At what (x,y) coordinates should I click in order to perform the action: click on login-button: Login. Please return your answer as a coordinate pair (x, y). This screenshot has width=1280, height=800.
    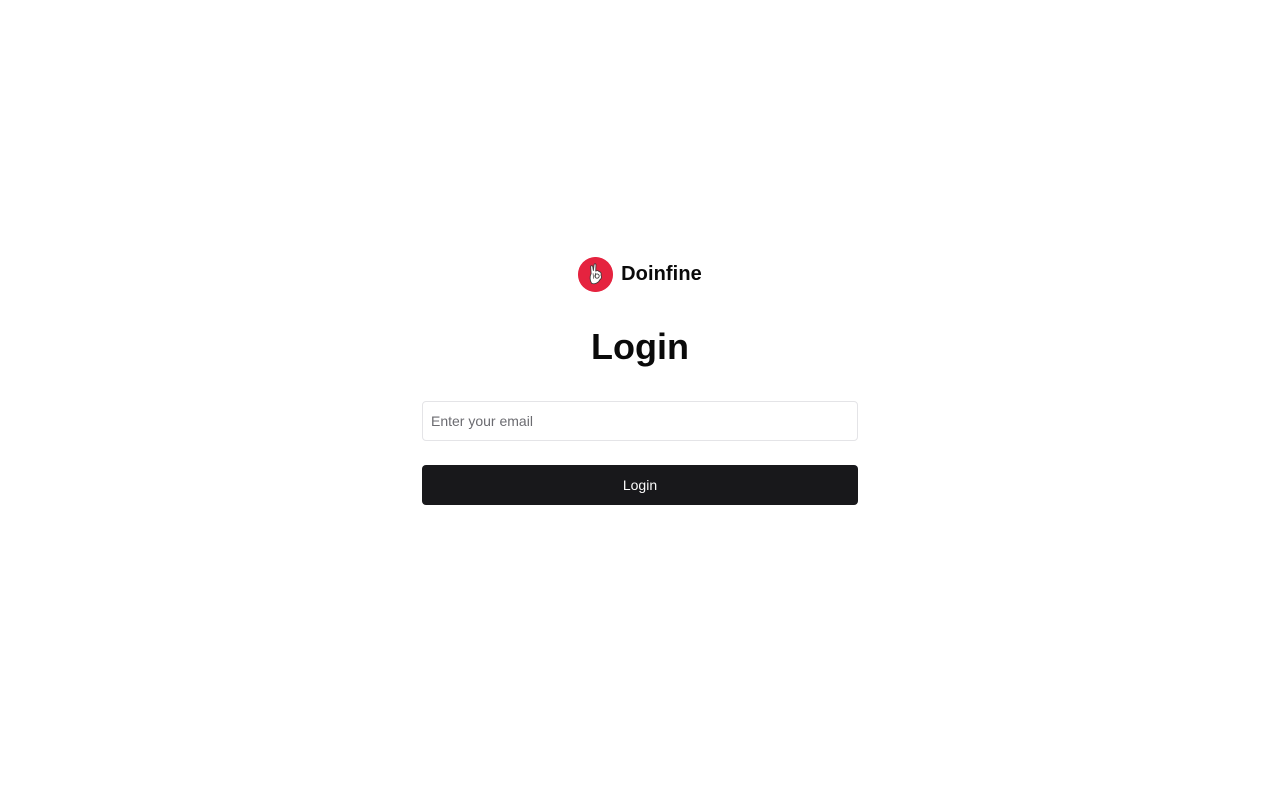
    Looking at the image, I should click on (640, 485).